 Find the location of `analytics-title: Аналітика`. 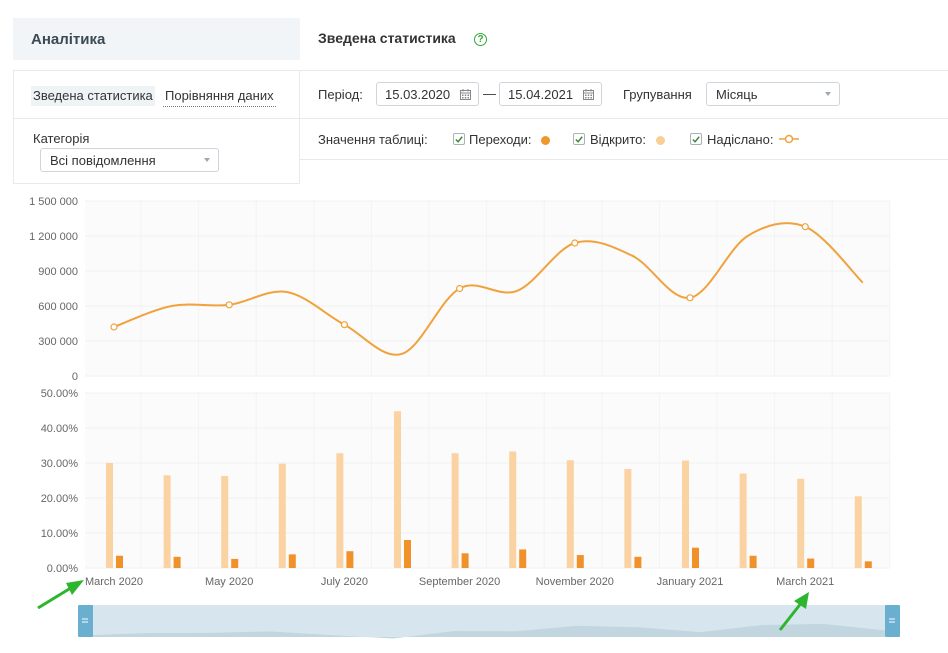

analytics-title: Аналітика is located at coordinates (68, 39).